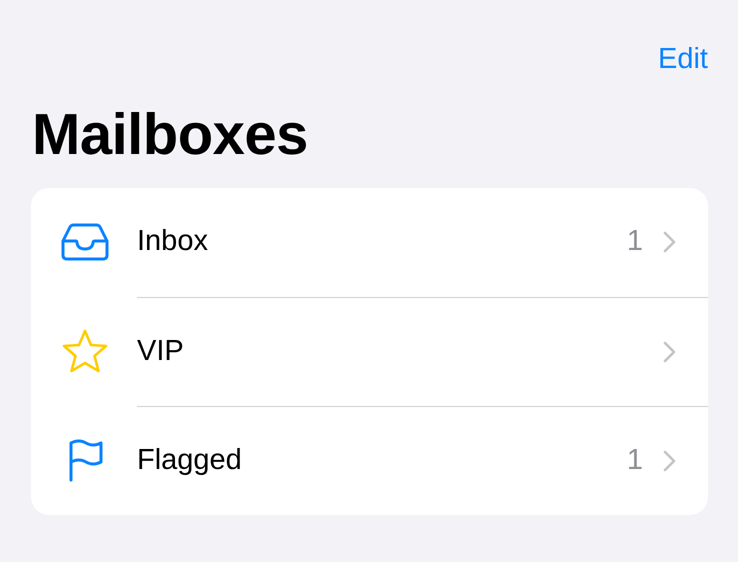 This screenshot has height=562, width=738. What do you see at coordinates (85, 242) in the screenshot?
I see `tray-icon` at bounding box center [85, 242].